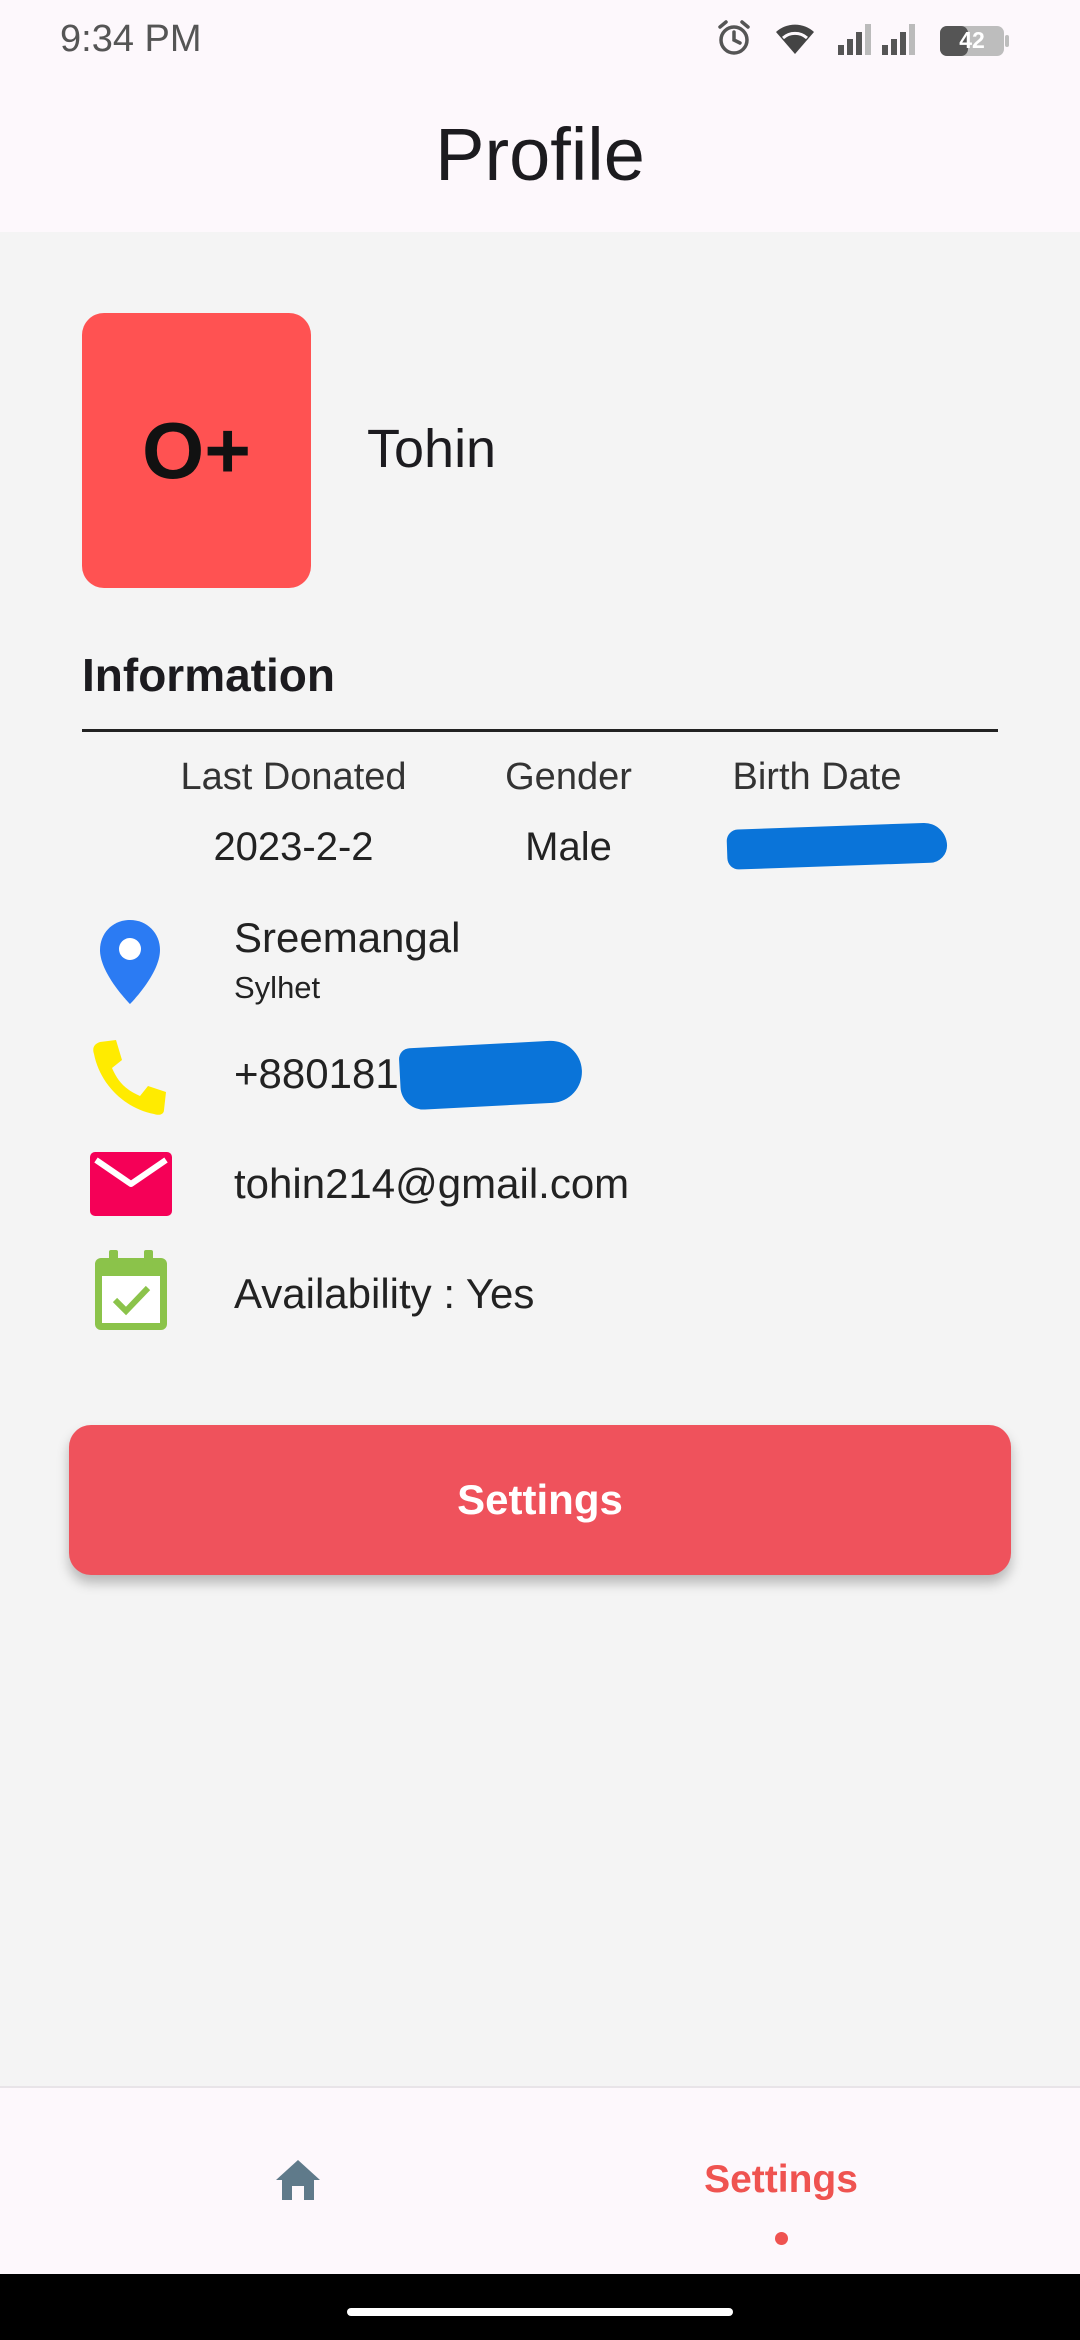 The width and height of the screenshot is (1080, 2340). What do you see at coordinates (795, 40) in the screenshot?
I see `wifi-icon` at bounding box center [795, 40].